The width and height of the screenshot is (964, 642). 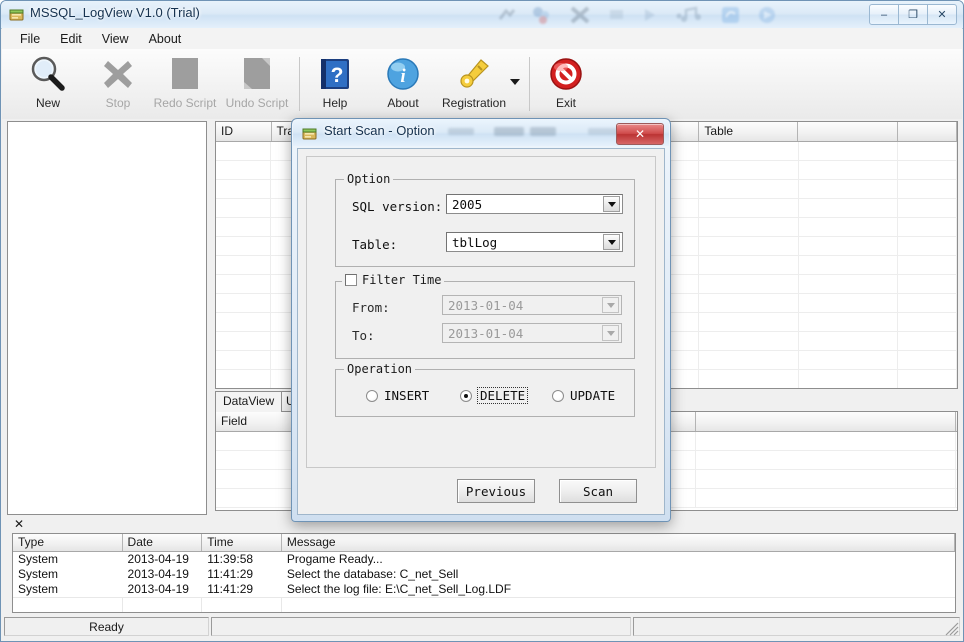 I want to click on option-group: Option SQL version: 2005 Table: tblLog, so click(x=485, y=219).